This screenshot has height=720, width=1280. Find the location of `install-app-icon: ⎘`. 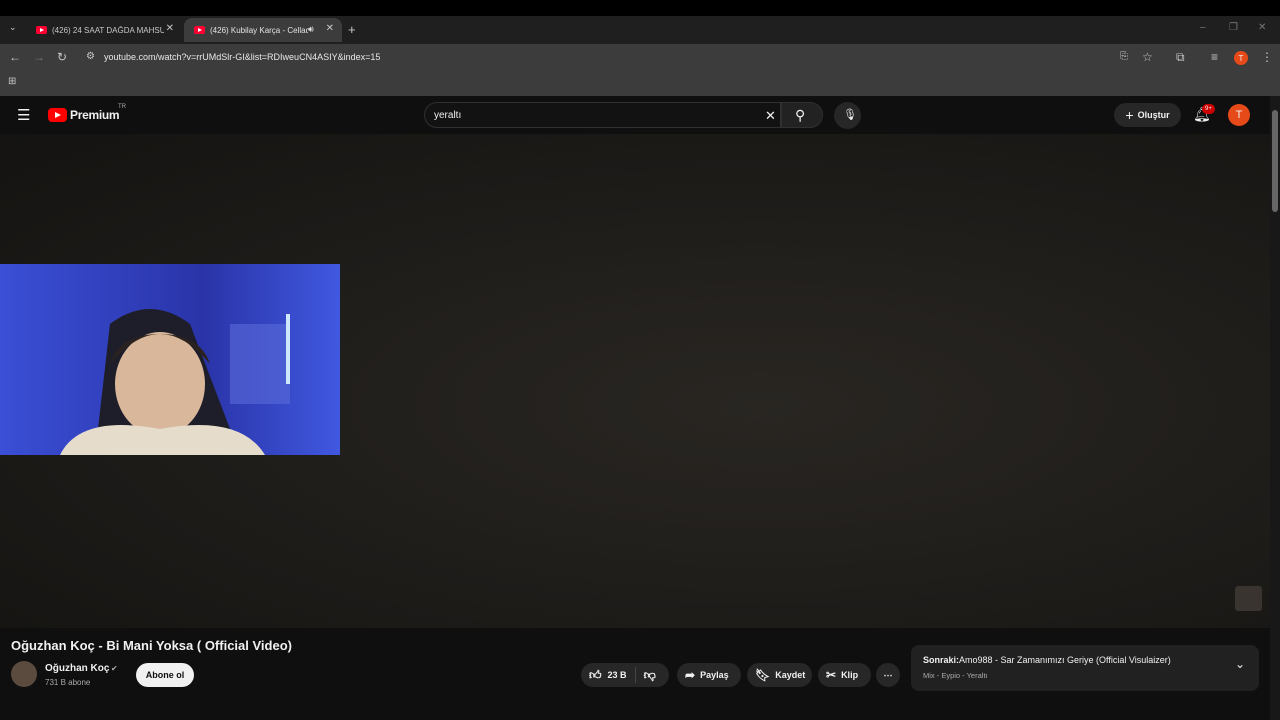

install-app-icon: ⎘ is located at coordinates (1124, 56).